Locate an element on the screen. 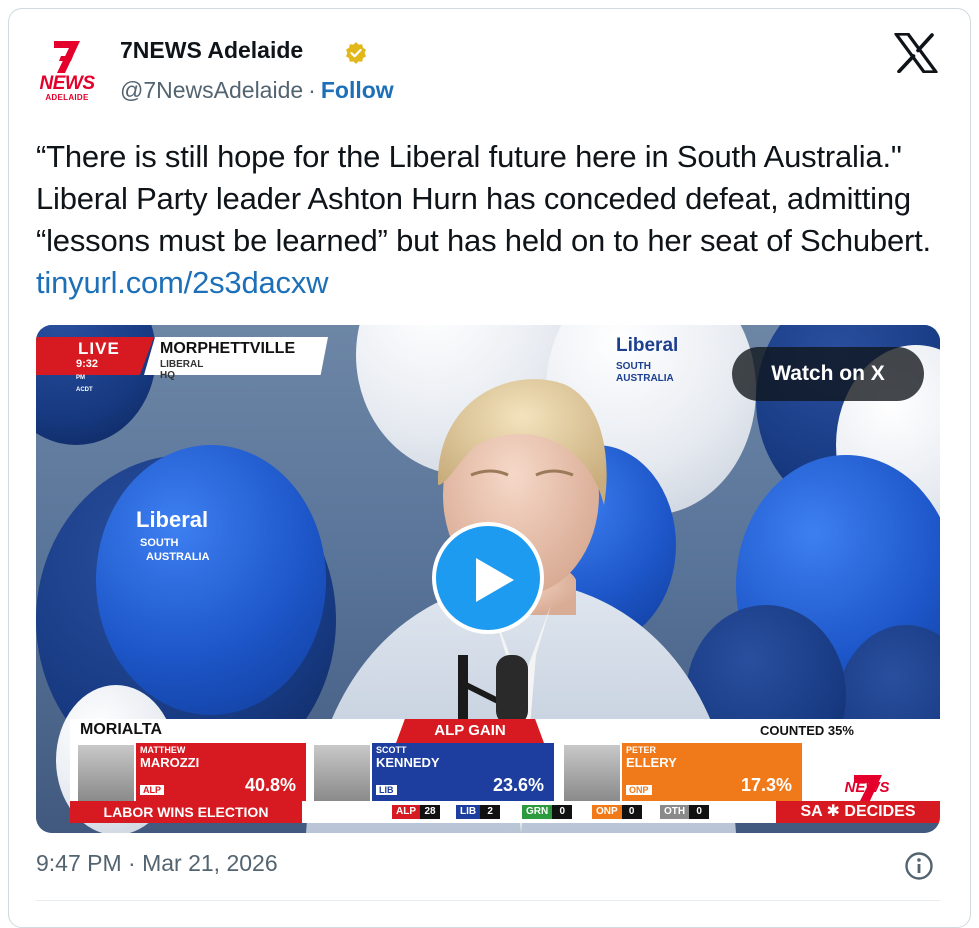  live-time: 9:32 PM ACDT is located at coordinates (87, 376).